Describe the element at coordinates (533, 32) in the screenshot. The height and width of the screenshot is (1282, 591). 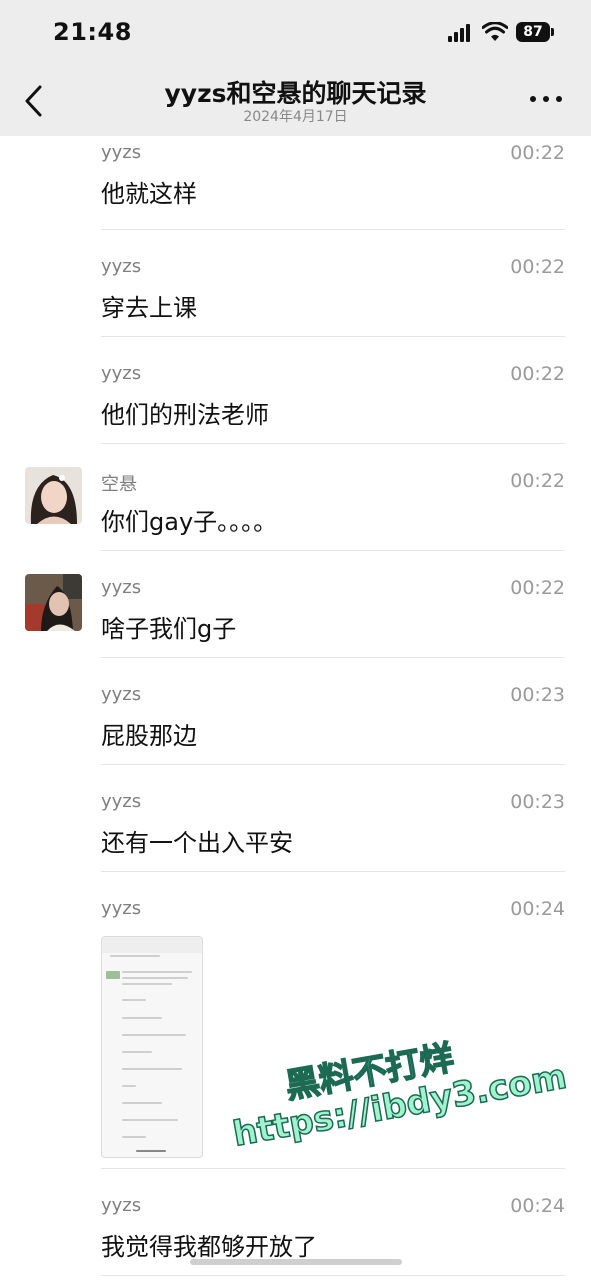
I see `battery-icon: 87` at that location.